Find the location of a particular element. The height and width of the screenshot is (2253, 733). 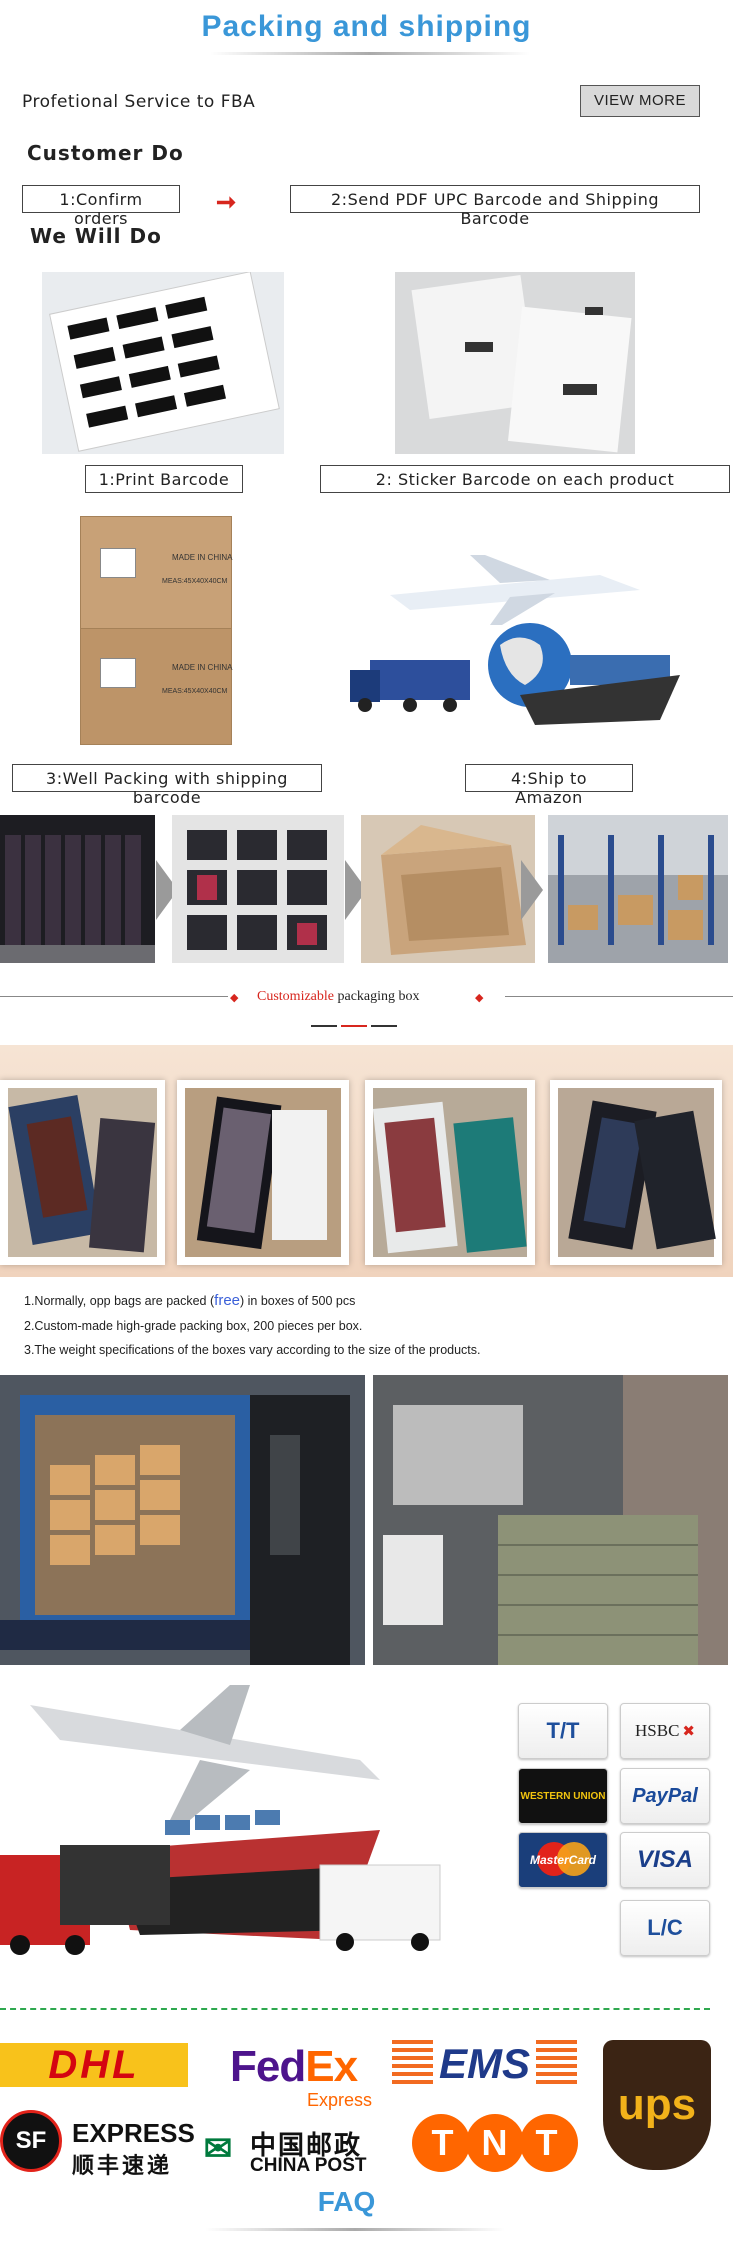

arrow-right-icon: ➞ is located at coordinates (226, 202).